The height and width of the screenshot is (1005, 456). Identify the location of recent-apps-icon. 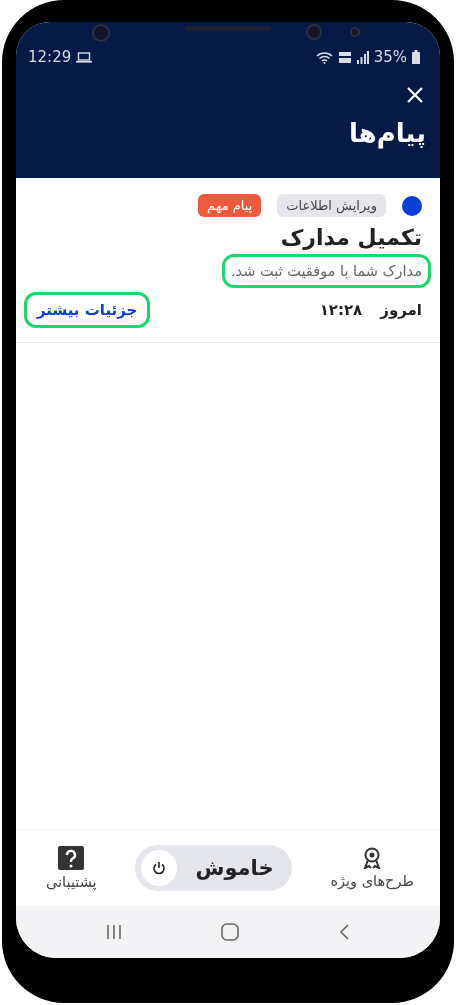
(113, 932).